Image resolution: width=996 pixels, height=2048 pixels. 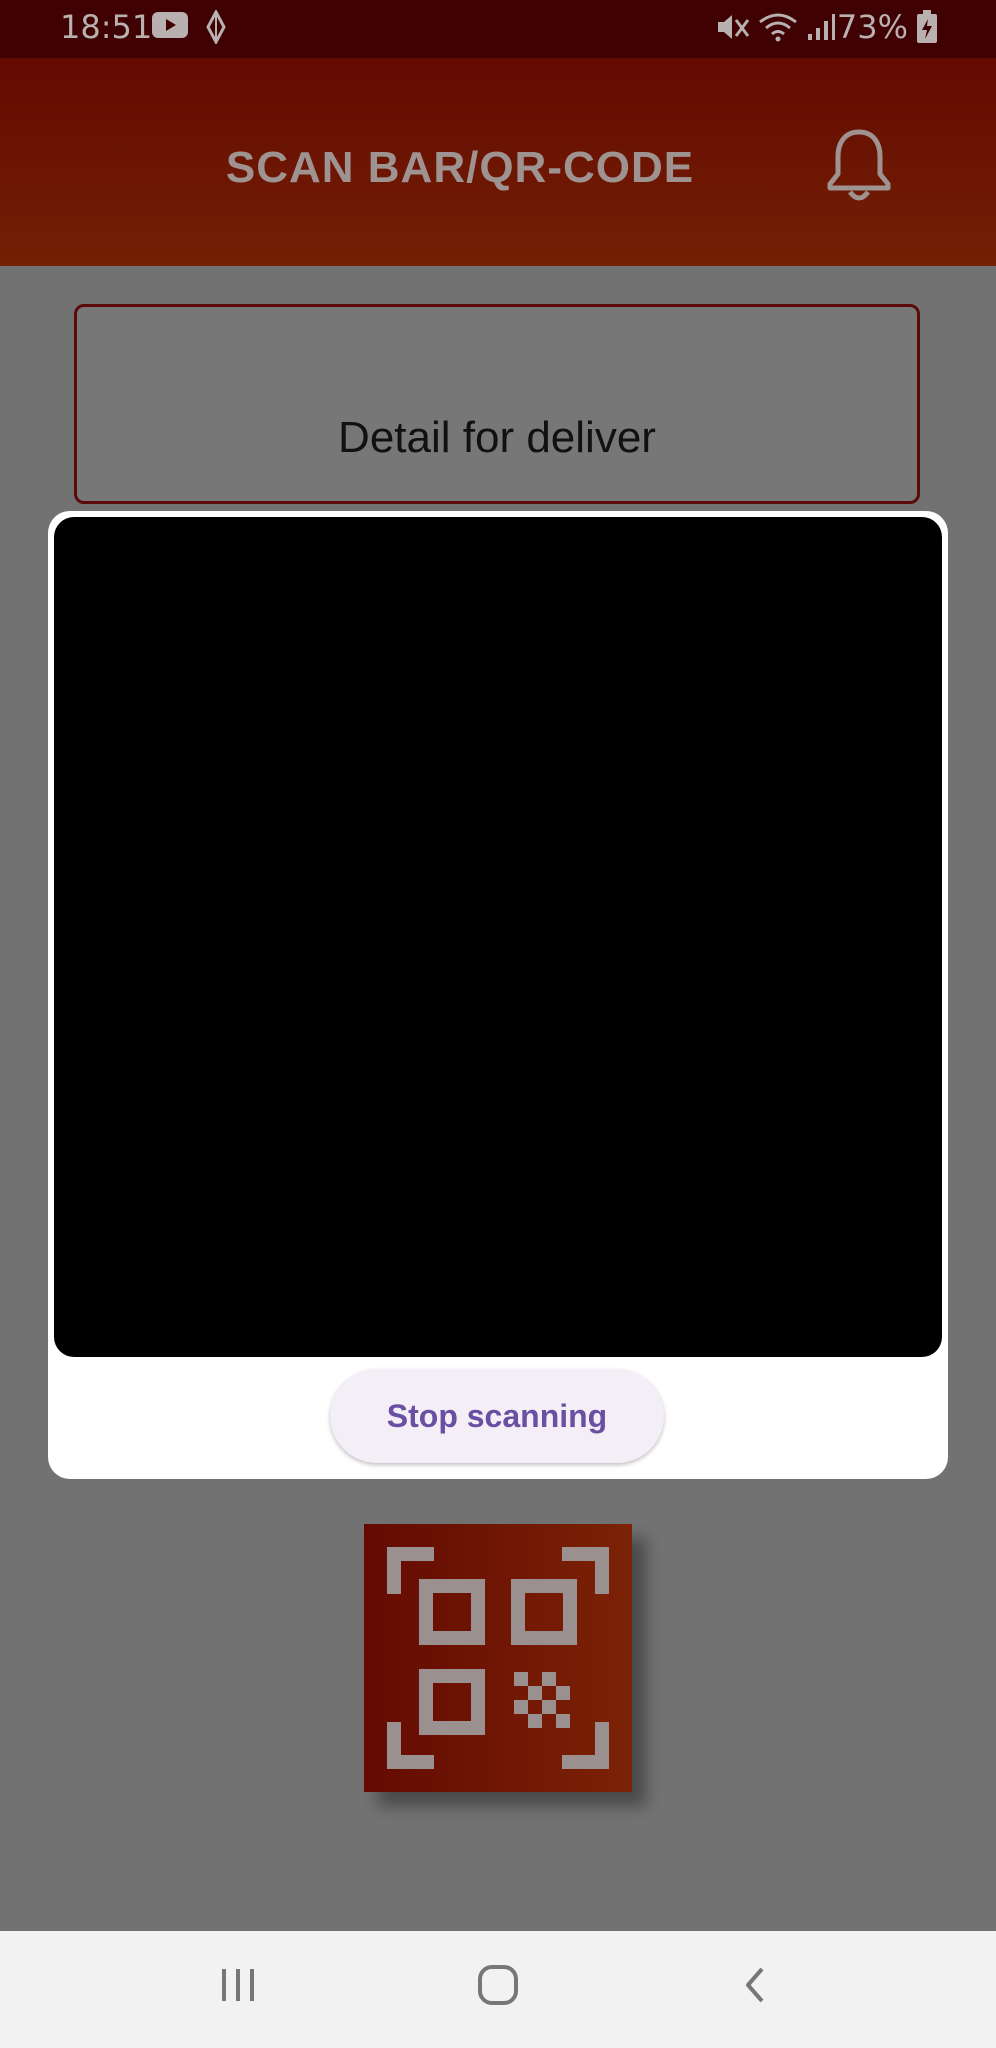 I want to click on back-icon, so click(x=755, y=1987).